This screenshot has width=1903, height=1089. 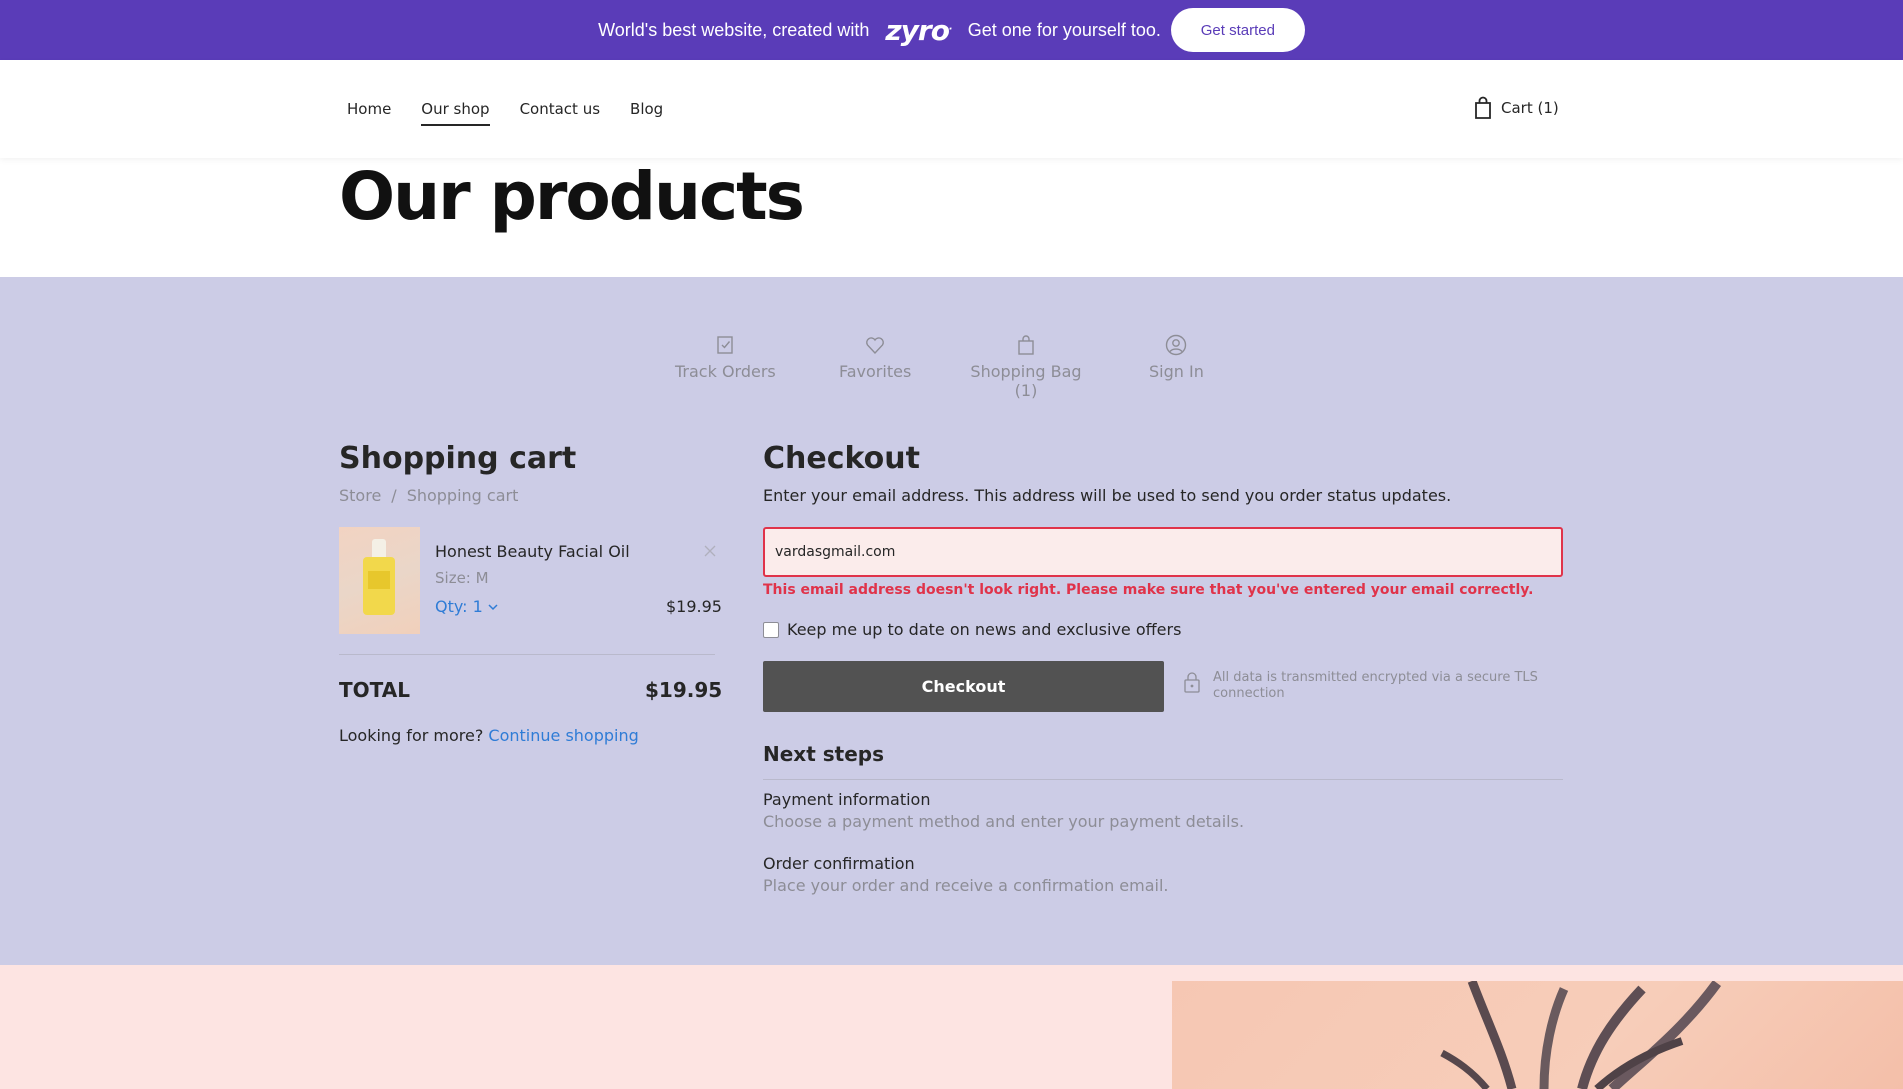 What do you see at coordinates (1530, 108) in the screenshot?
I see `cart-label: Cart (1)` at bounding box center [1530, 108].